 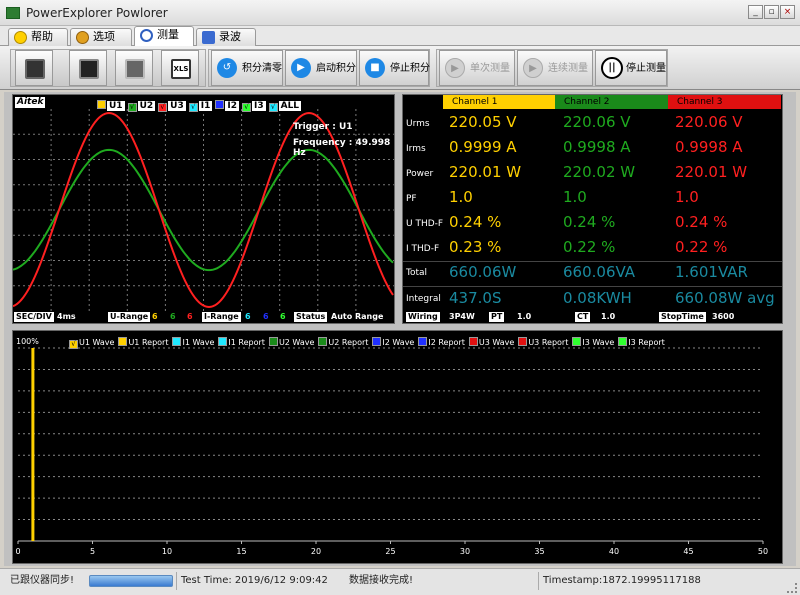 I want to click on separator, so click(x=538, y=581).